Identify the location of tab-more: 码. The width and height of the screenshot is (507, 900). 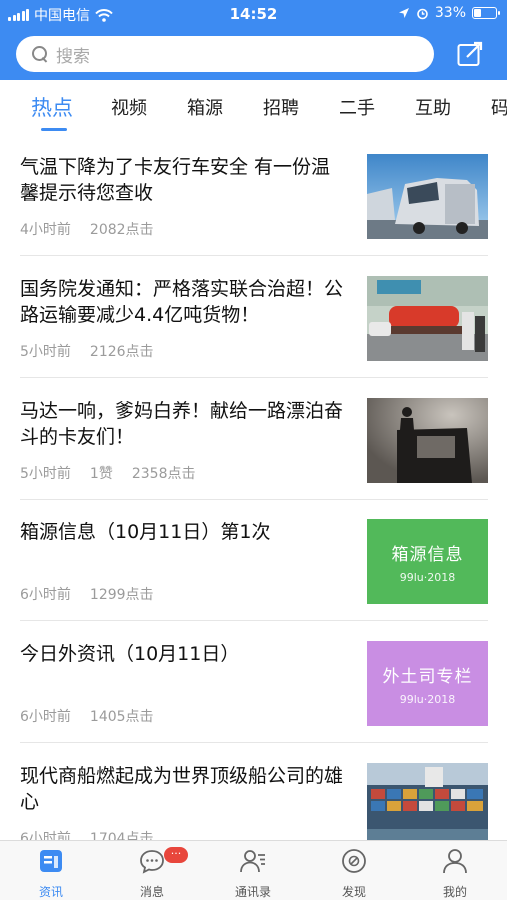
(499, 107).